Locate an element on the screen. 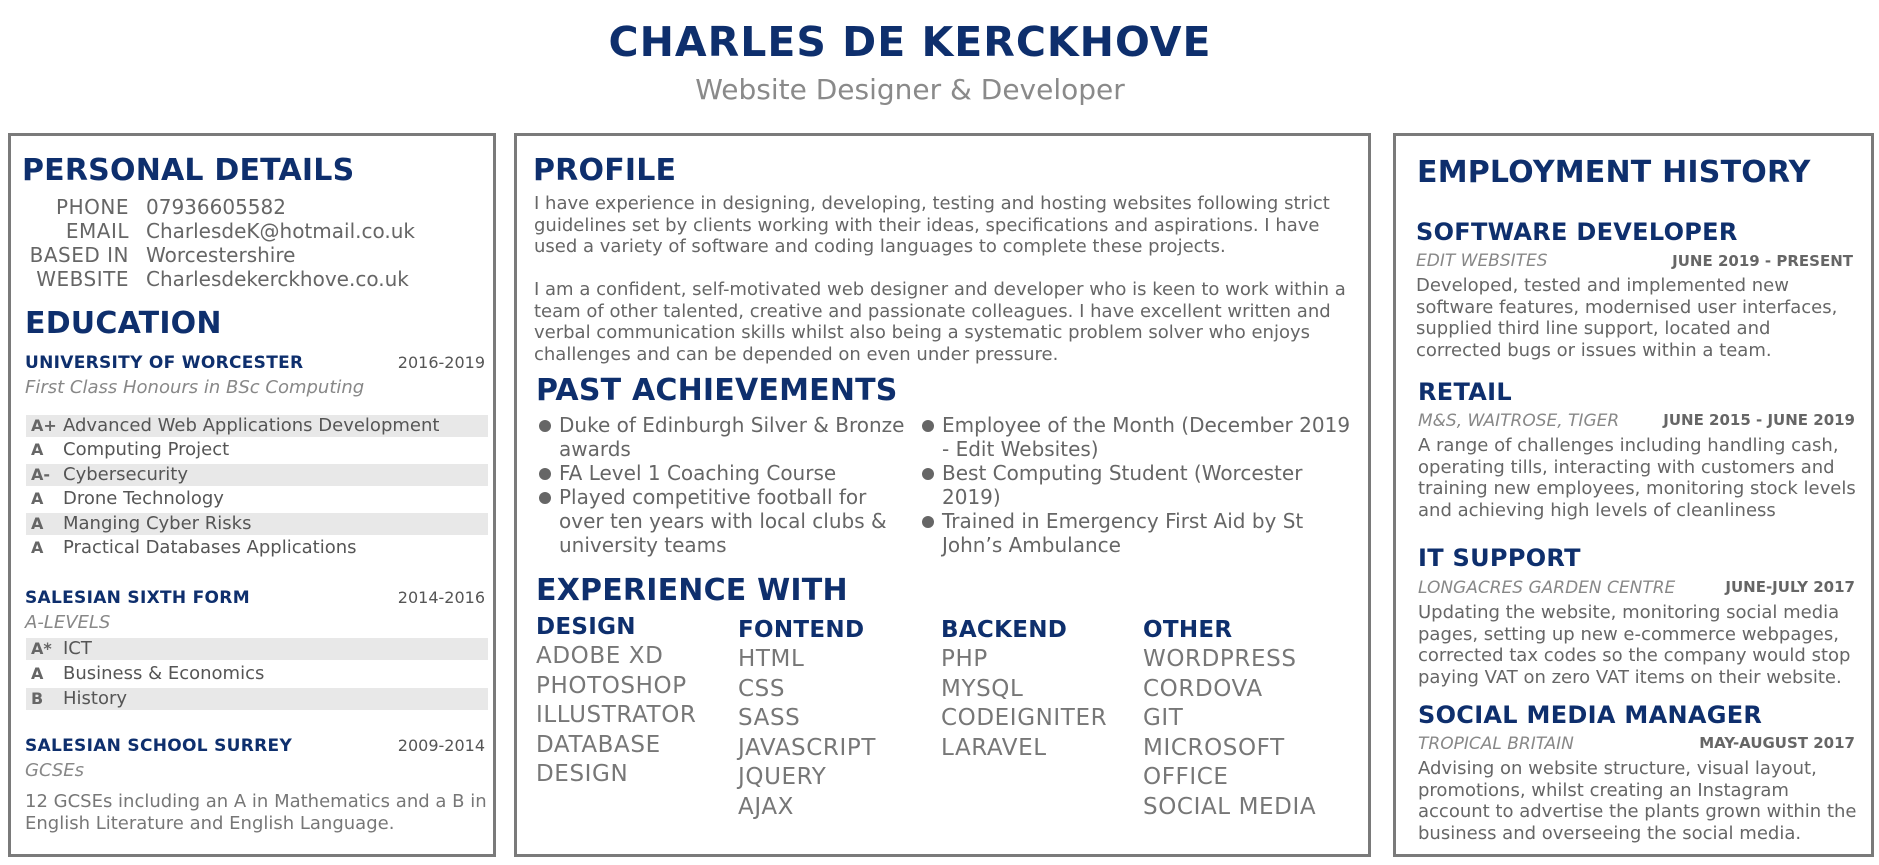 The width and height of the screenshot is (1879, 865). edu-institution: SALESIAN SIXTH FORM is located at coordinates (137, 598).